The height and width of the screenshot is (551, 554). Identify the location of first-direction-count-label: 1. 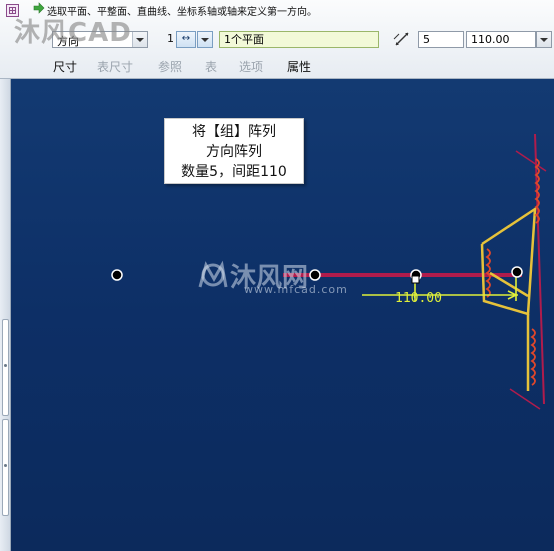
(170, 38).